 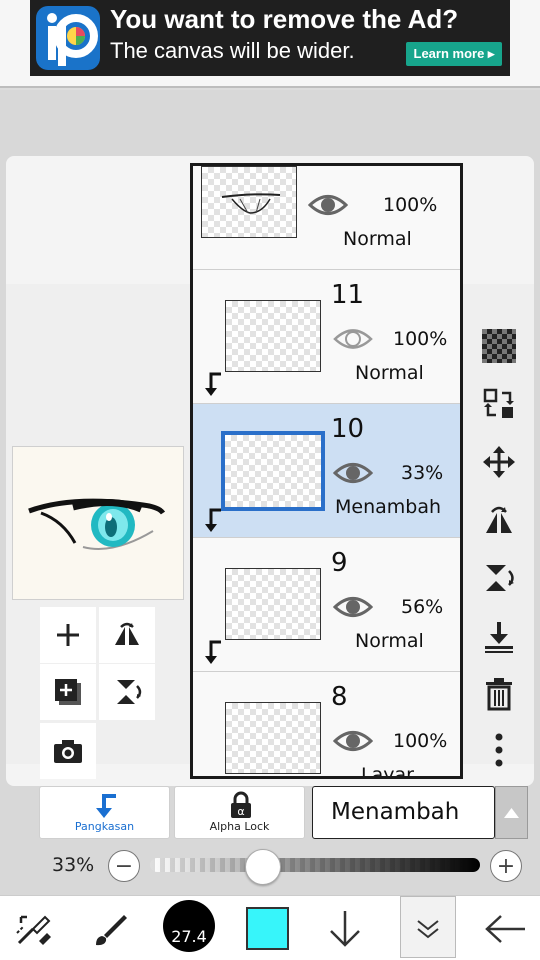 What do you see at coordinates (106, 806) in the screenshot?
I see `clipping-icon` at bounding box center [106, 806].